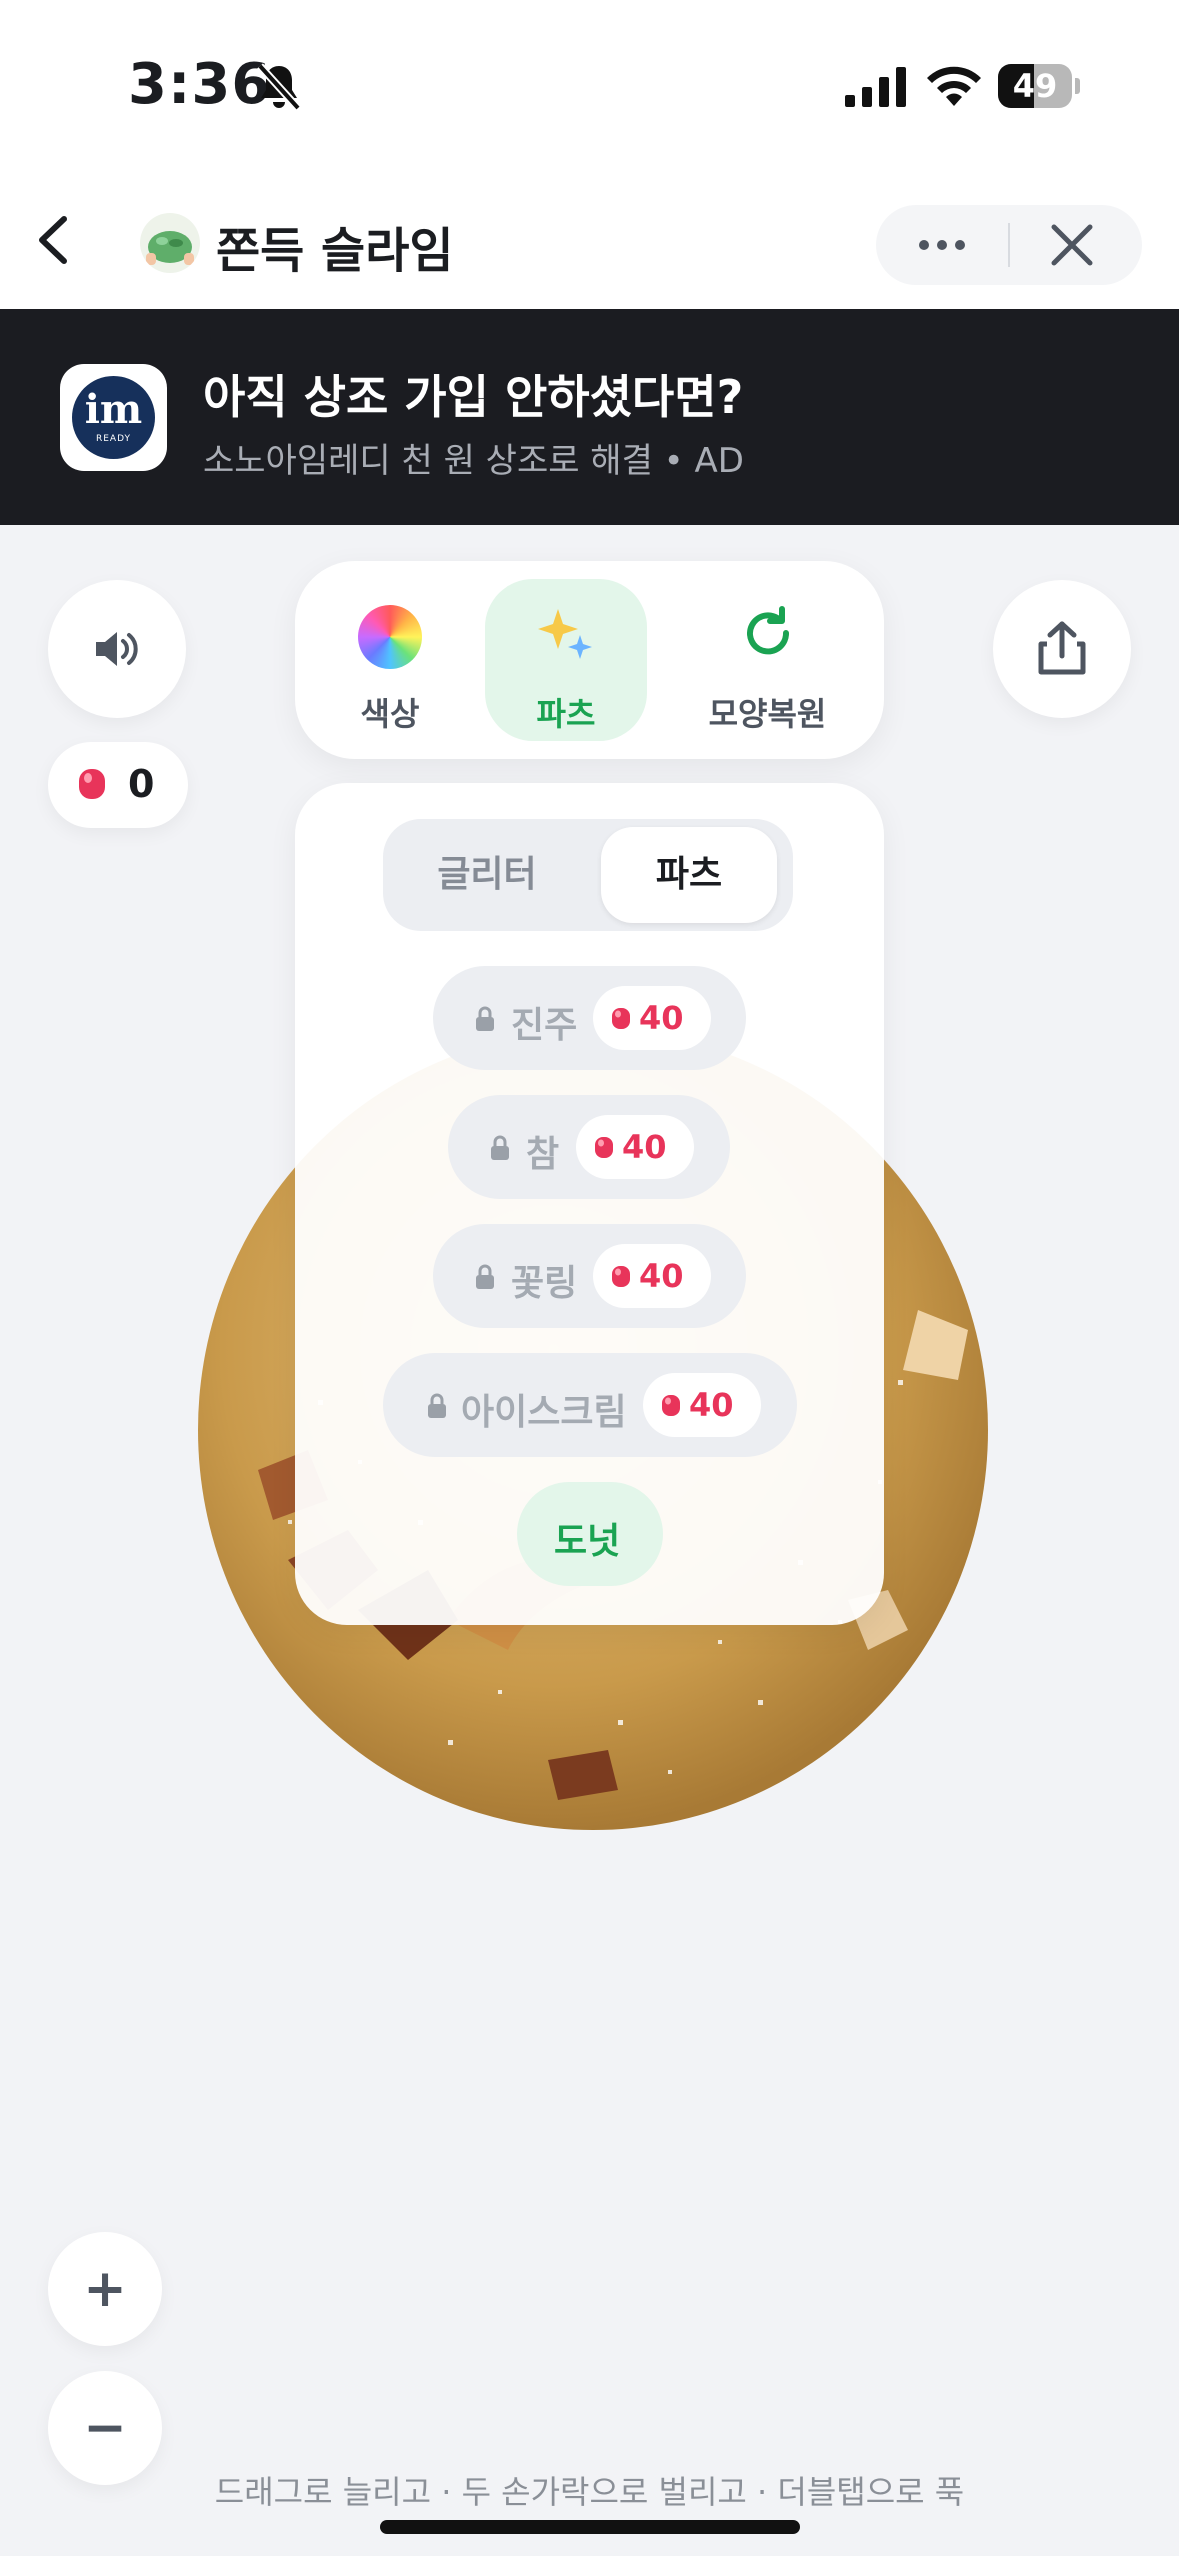 The image size is (1179, 2556). I want to click on part-name: 진주, so click(544, 1025).